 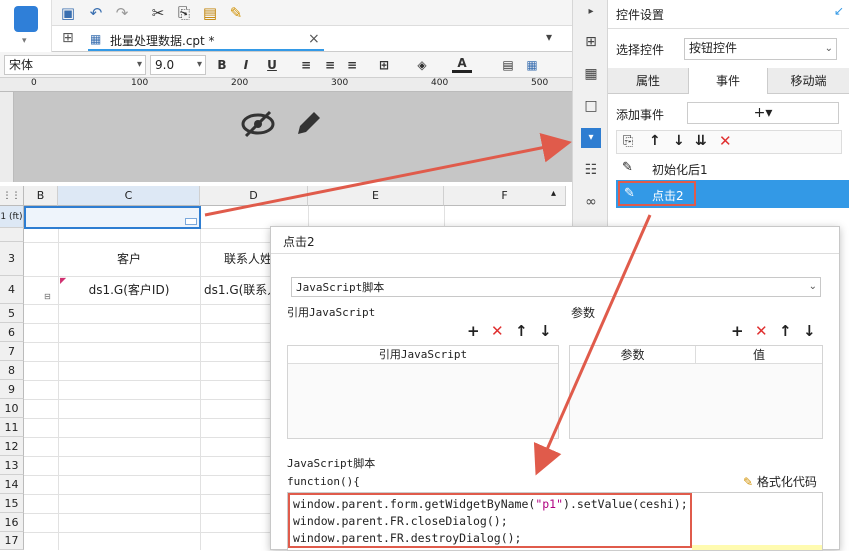 What do you see at coordinates (47, 296) in the screenshot?
I see `expand-icon: ⊟` at bounding box center [47, 296].